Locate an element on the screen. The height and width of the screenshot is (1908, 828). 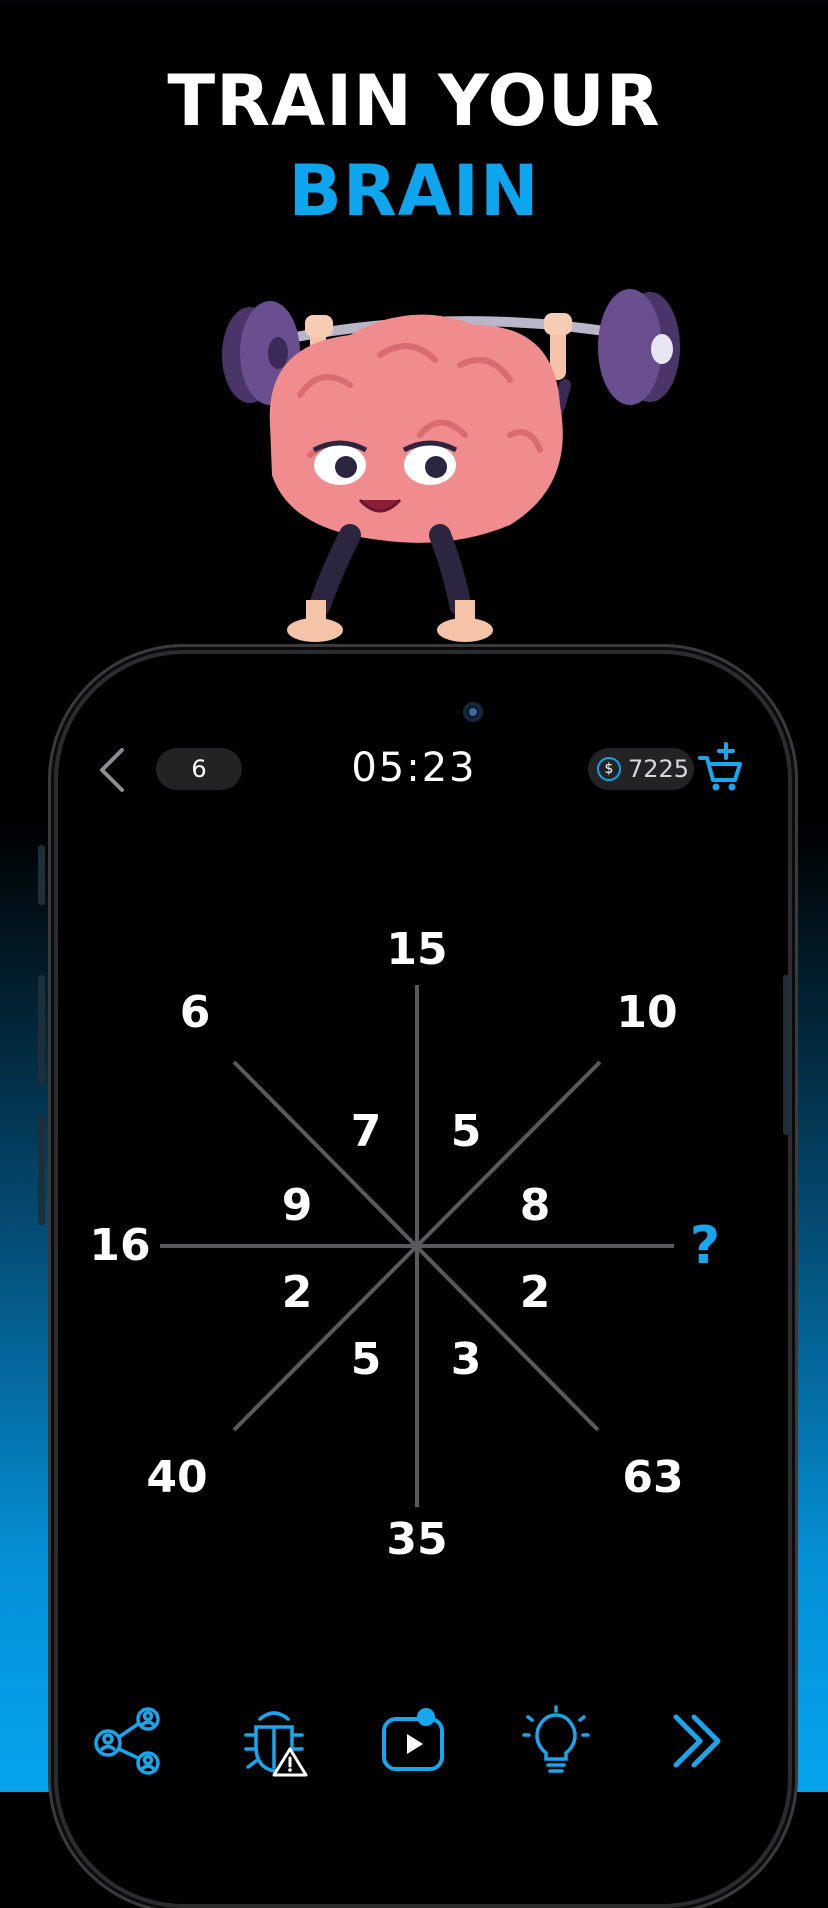
number-left: 16 is located at coordinates (120, 1245).